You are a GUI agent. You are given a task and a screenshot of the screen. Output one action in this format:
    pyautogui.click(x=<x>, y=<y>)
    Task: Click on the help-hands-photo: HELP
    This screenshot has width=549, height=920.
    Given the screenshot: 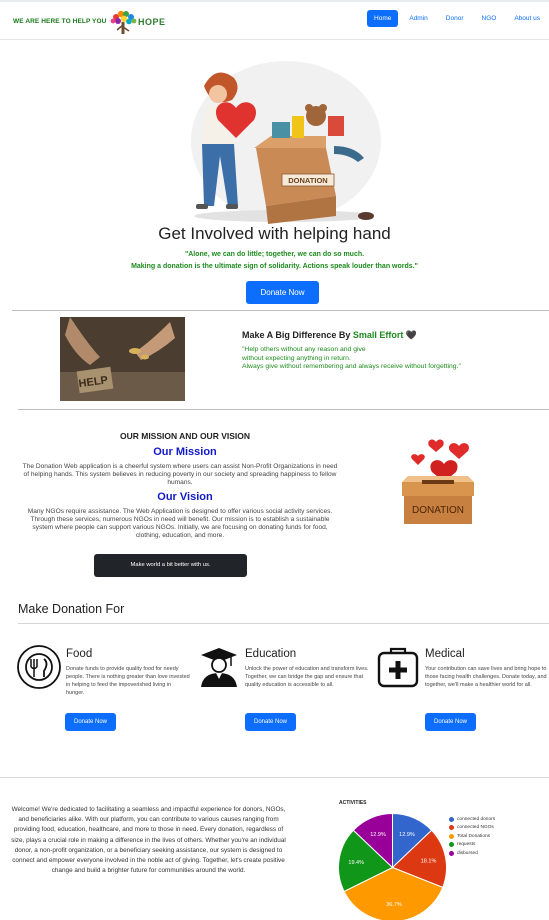 What is the action you would take?
    pyautogui.click(x=122, y=359)
    